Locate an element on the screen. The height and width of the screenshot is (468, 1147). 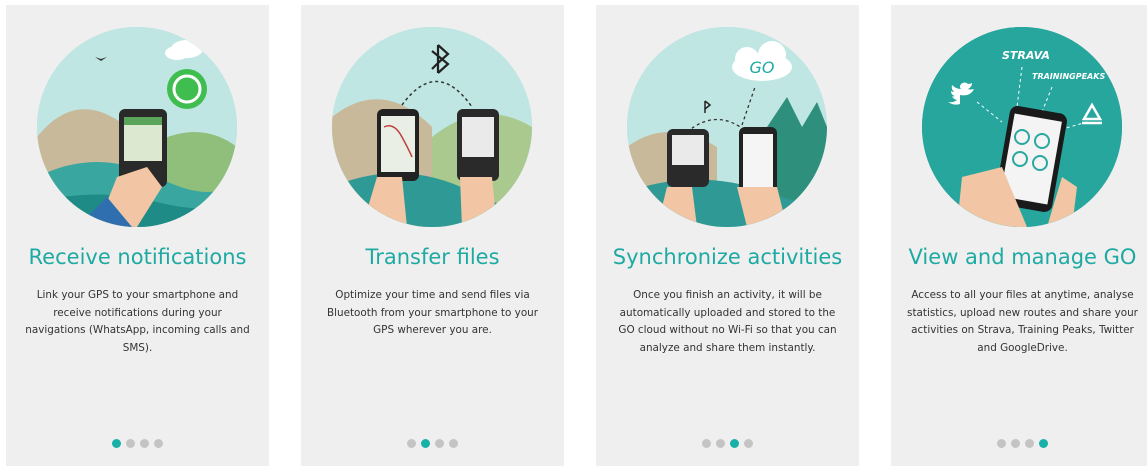
panel-title: Synchronize activities is located at coordinates (727, 257).